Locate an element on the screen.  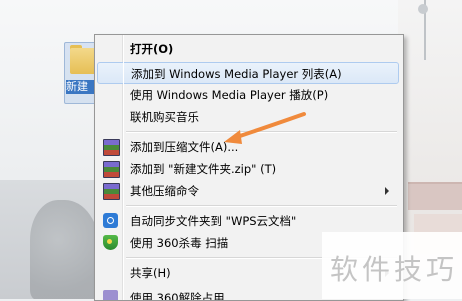
menu-item-label: 自动同步文件夹到 "WPS云文档" is located at coordinates (213, 221).